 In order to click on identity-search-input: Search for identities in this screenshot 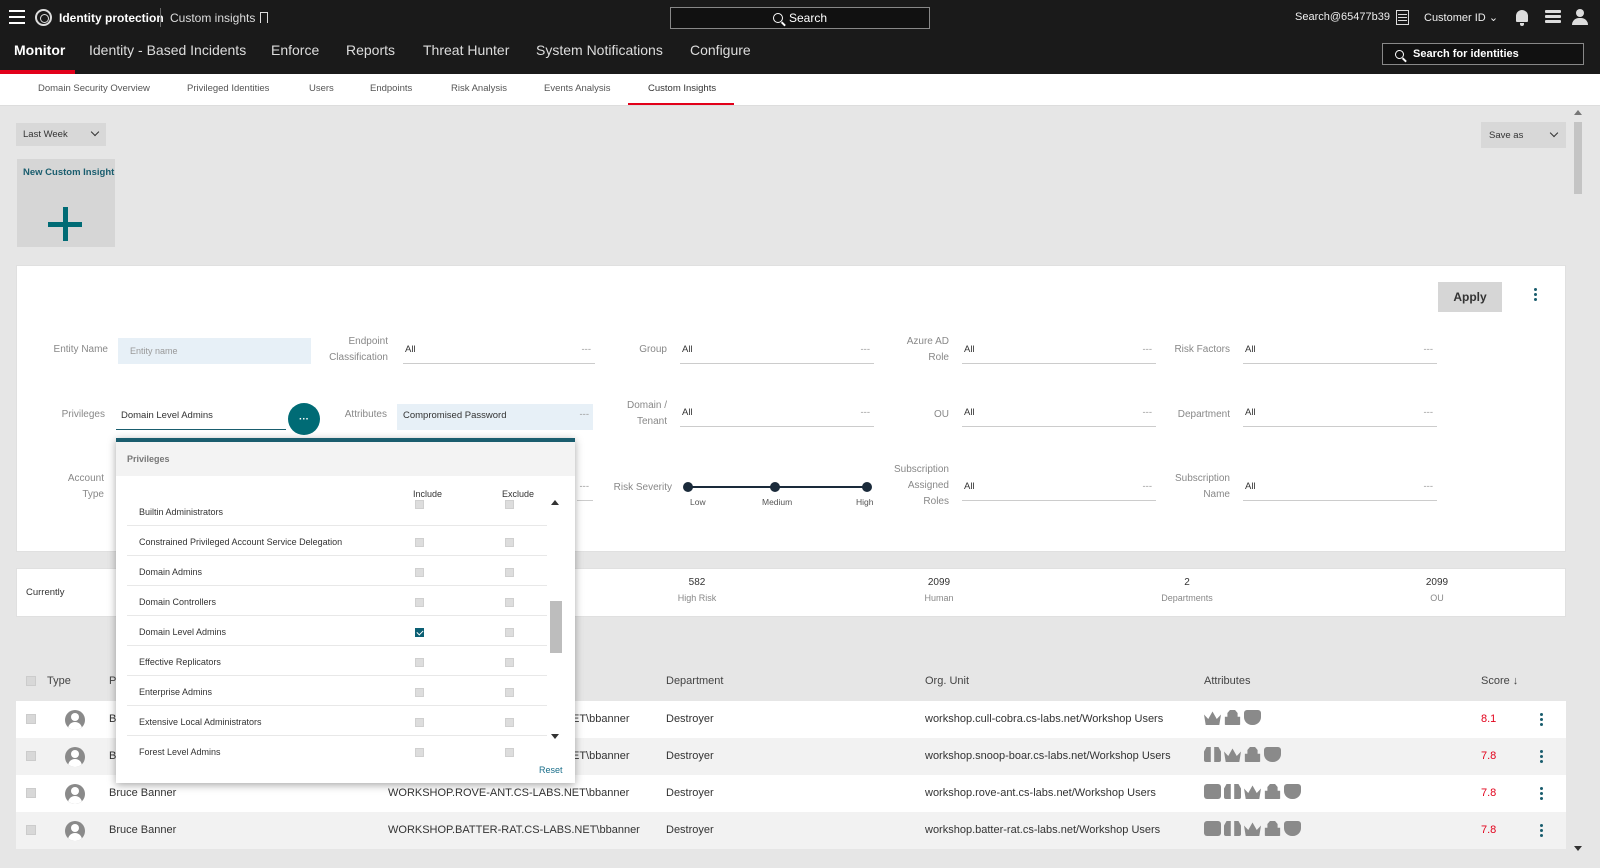, I will do `click(1483, 54)`.